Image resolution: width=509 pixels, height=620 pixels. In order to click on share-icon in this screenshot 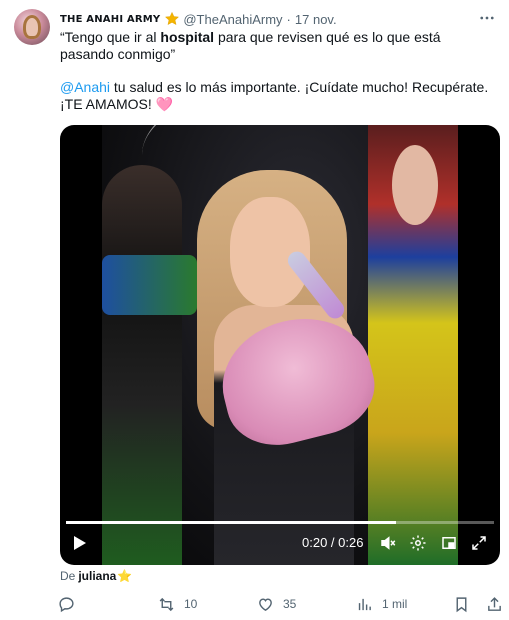, I will do `click(494, 603)`.